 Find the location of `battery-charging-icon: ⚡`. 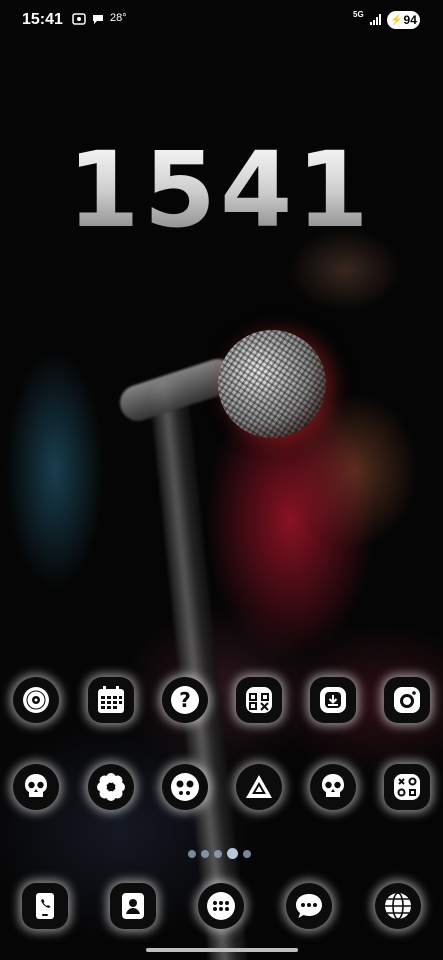

battery-charging-icon: ⚡ is located at coordinates (396, 20).